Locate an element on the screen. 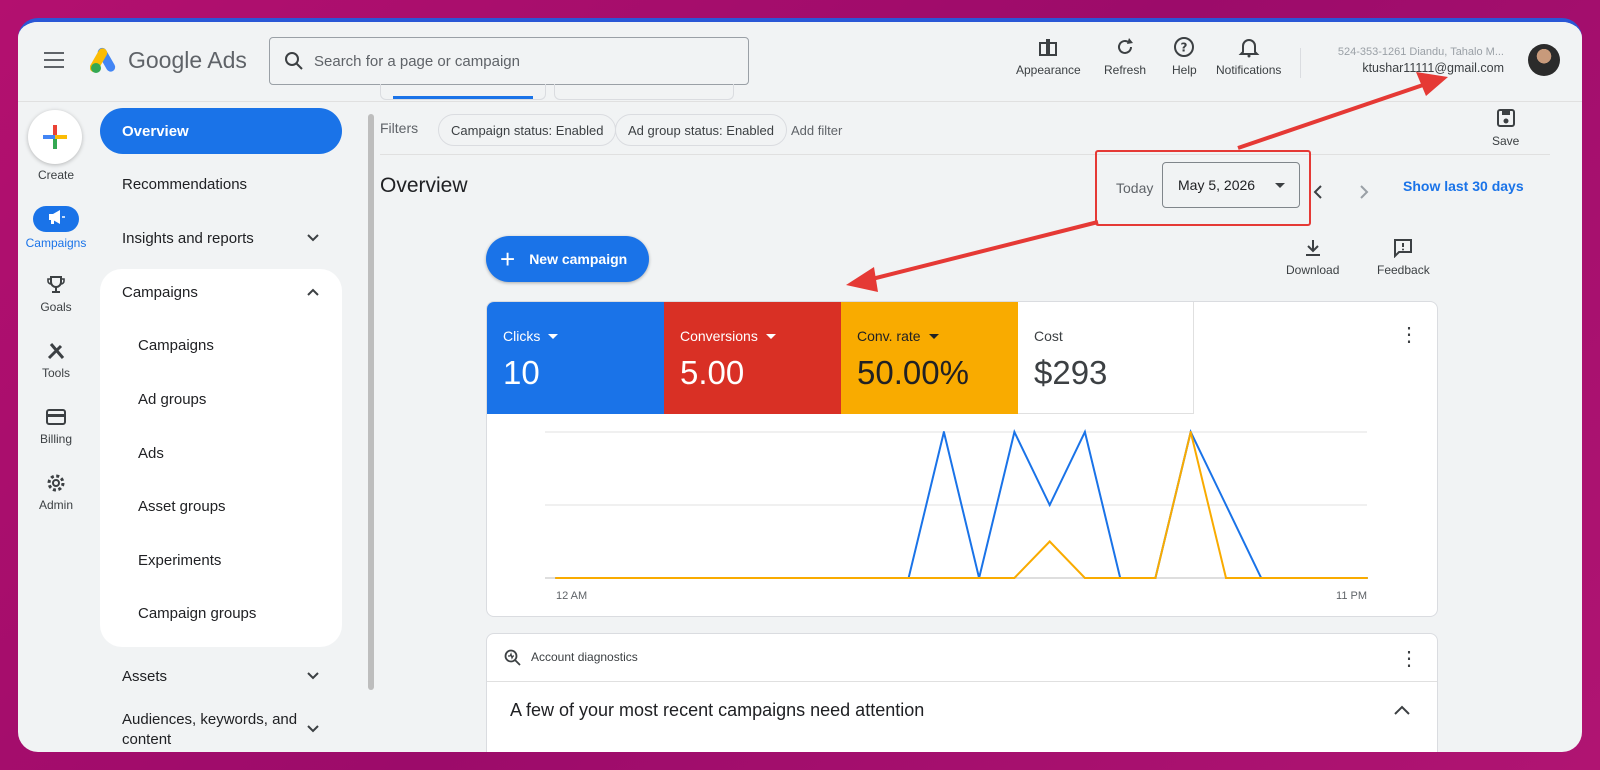  annotation-arrow-to-account is located at coordinates (1332, 116).